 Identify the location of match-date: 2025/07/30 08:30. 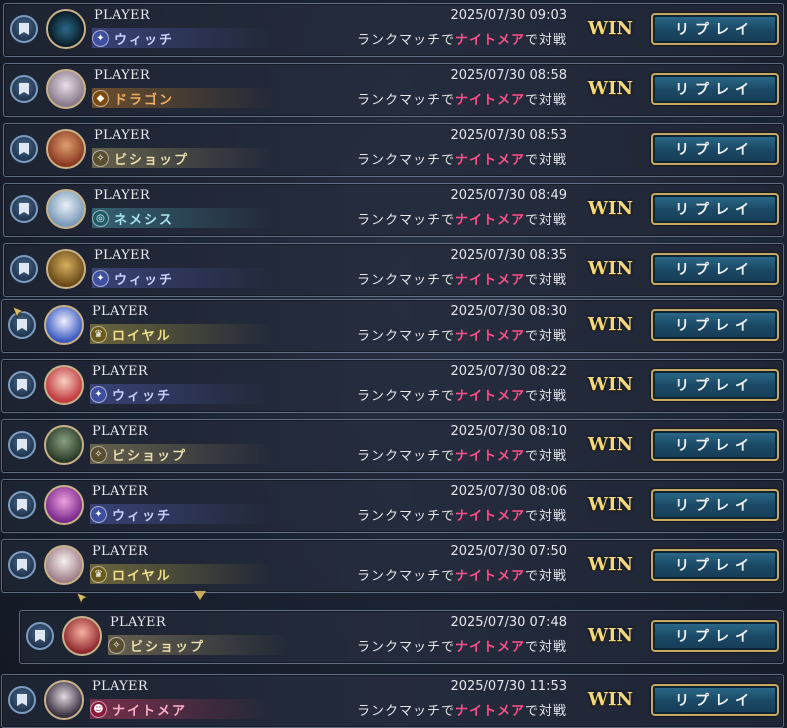
(508, 311).